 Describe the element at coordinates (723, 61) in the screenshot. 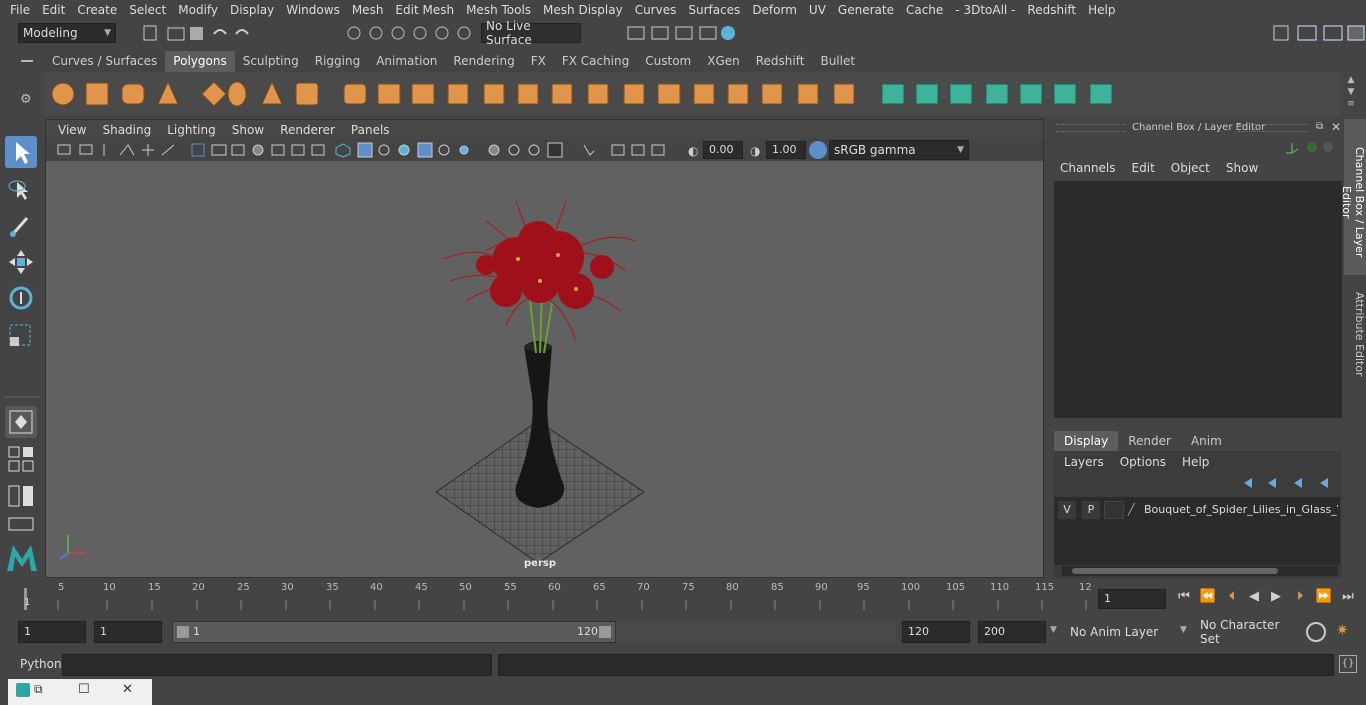

I see `tab-xgen: XGen` at that location.